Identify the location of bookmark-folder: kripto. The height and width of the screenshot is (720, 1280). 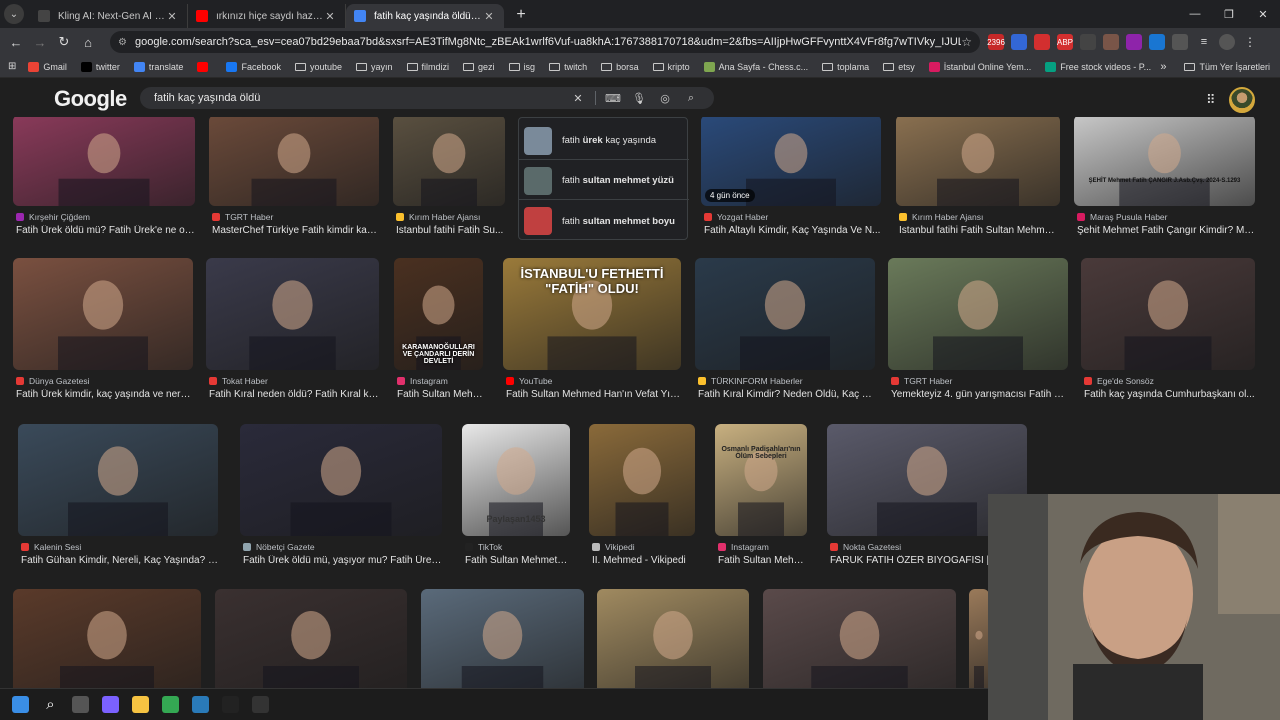
(671, 67).